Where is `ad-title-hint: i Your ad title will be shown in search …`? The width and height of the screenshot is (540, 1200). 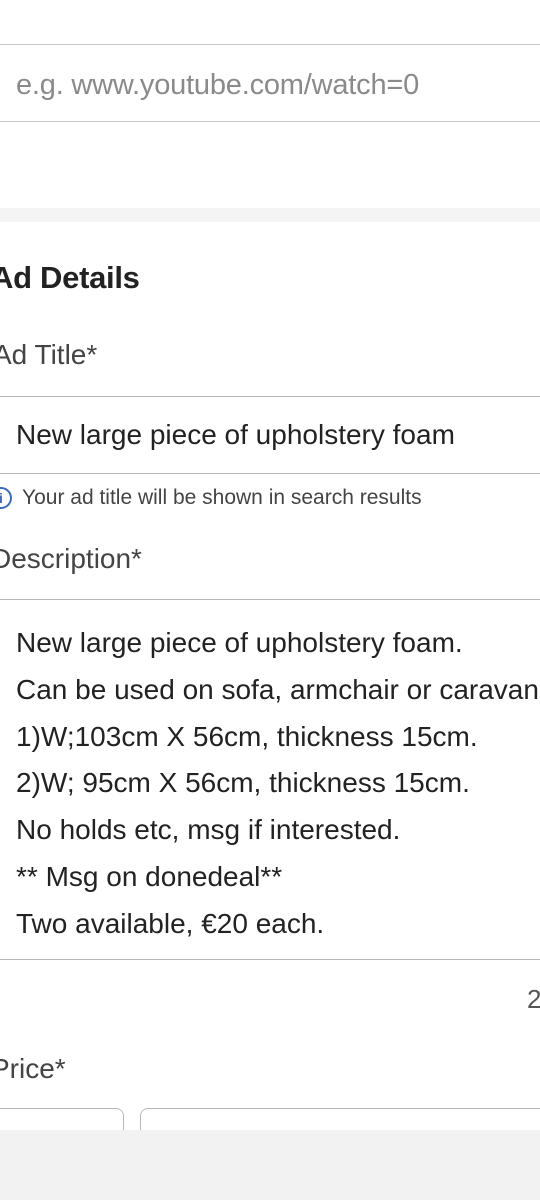
ad-title-hint: i Your ad title will be shown in search … is located at coordinates (211, 498).